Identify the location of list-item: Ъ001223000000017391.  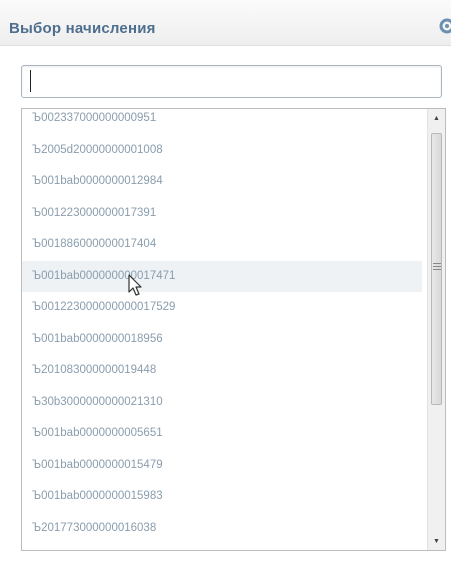
(222, 214).